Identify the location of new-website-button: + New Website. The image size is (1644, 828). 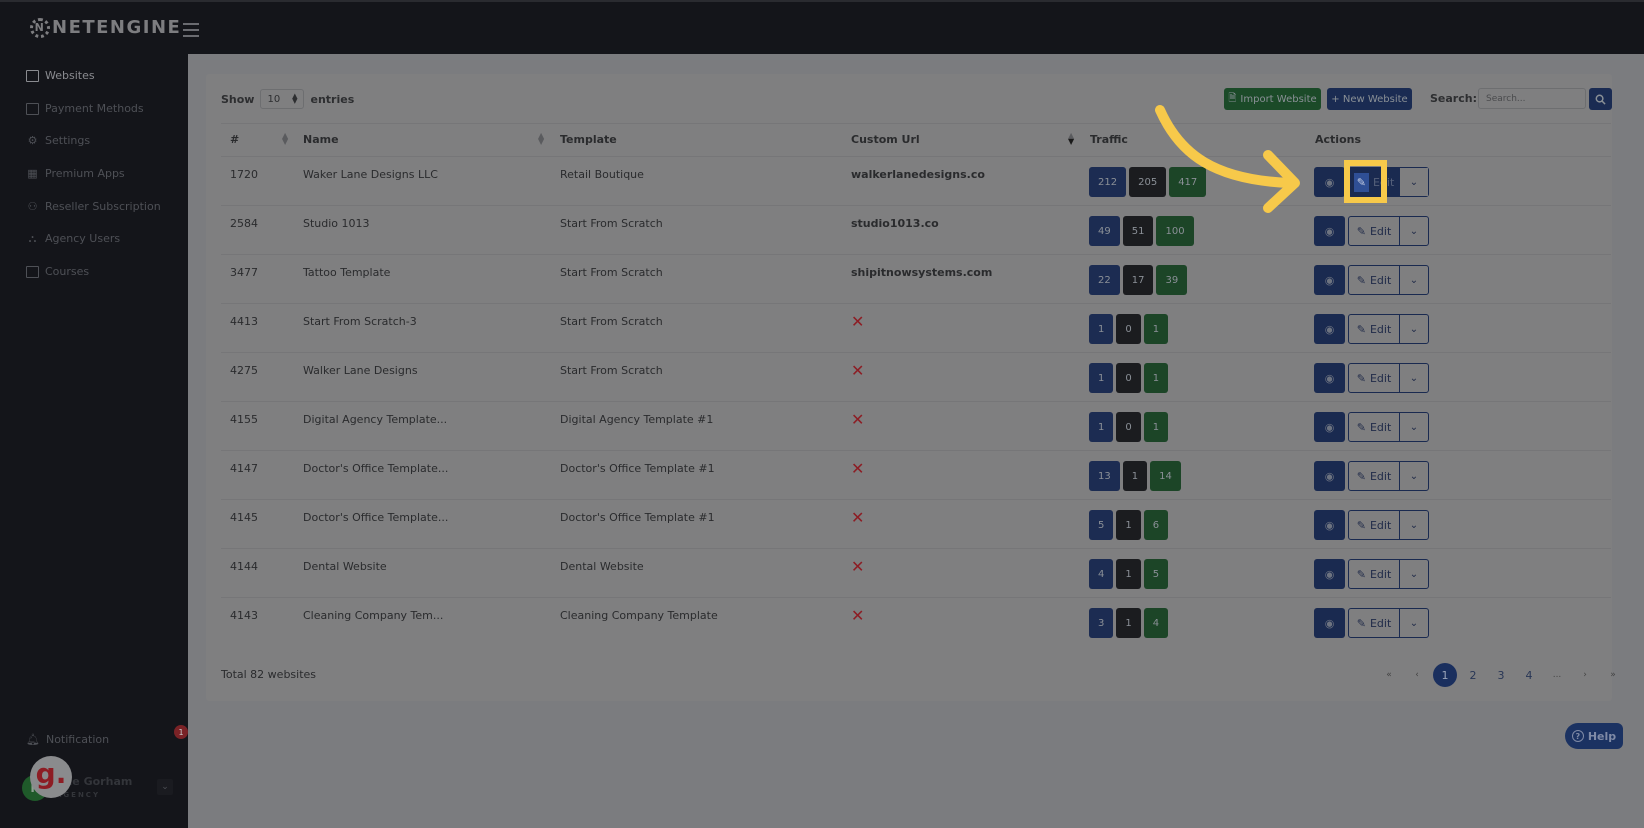
(1369, 99).